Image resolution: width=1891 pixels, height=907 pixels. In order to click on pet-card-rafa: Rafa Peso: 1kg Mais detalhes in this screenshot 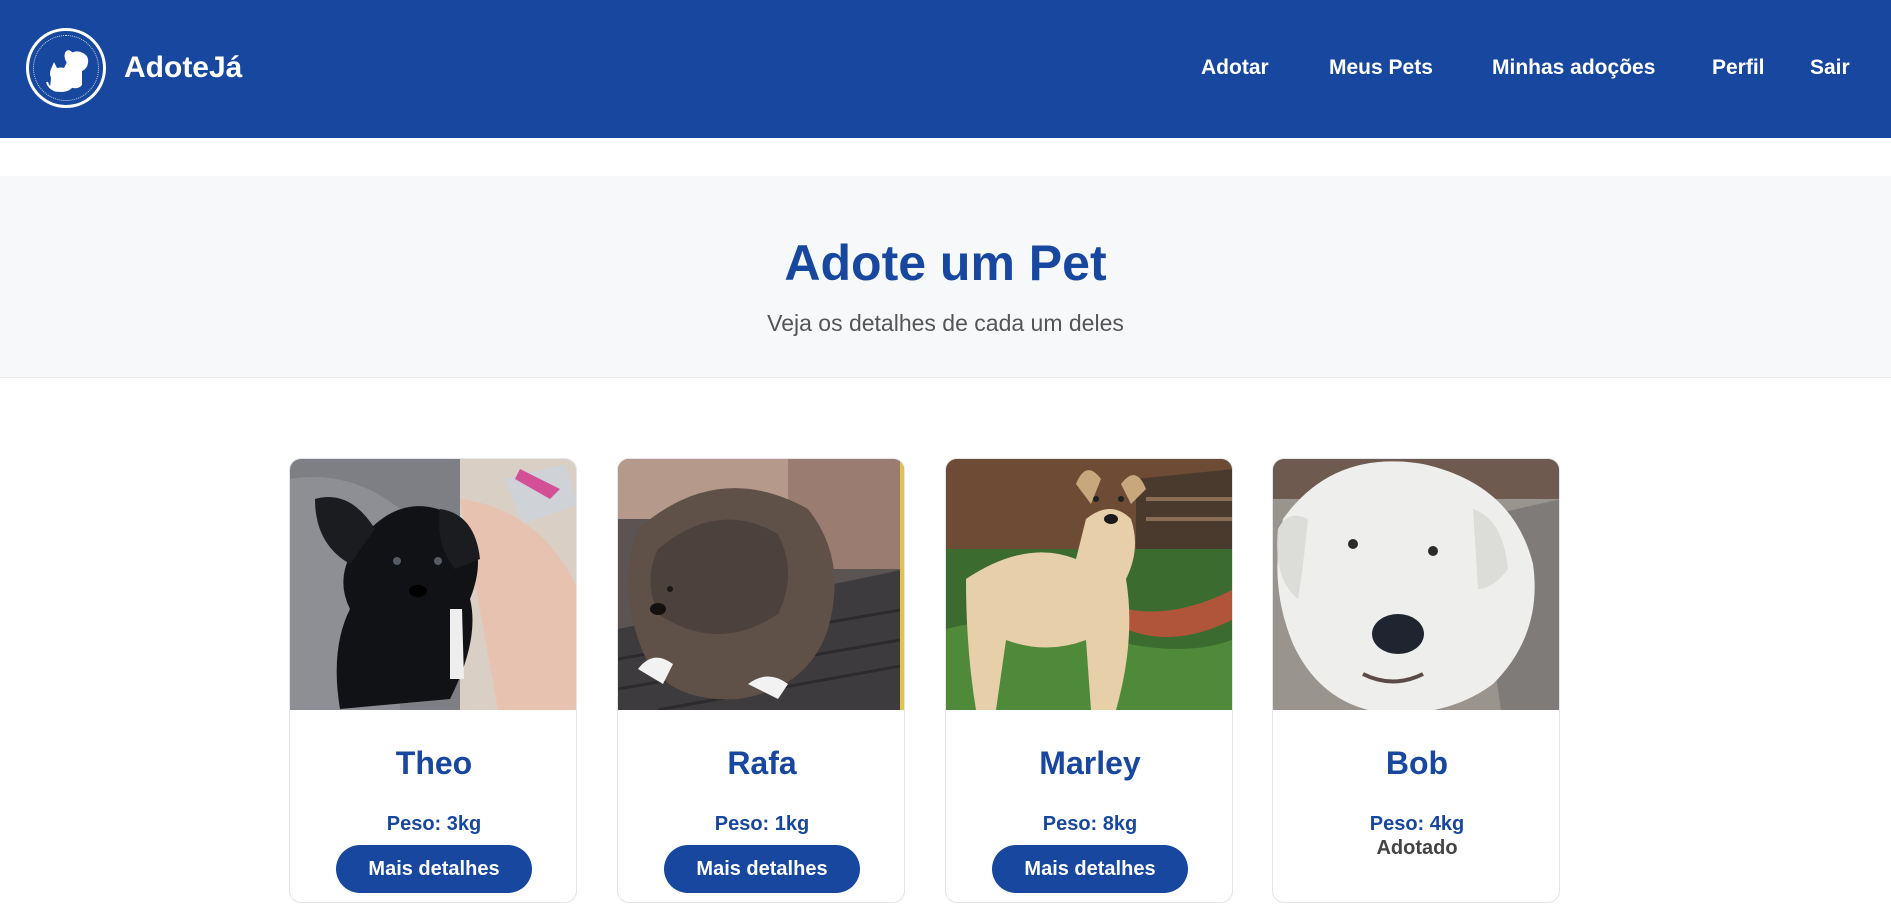, I will do `click(761, 680)`.